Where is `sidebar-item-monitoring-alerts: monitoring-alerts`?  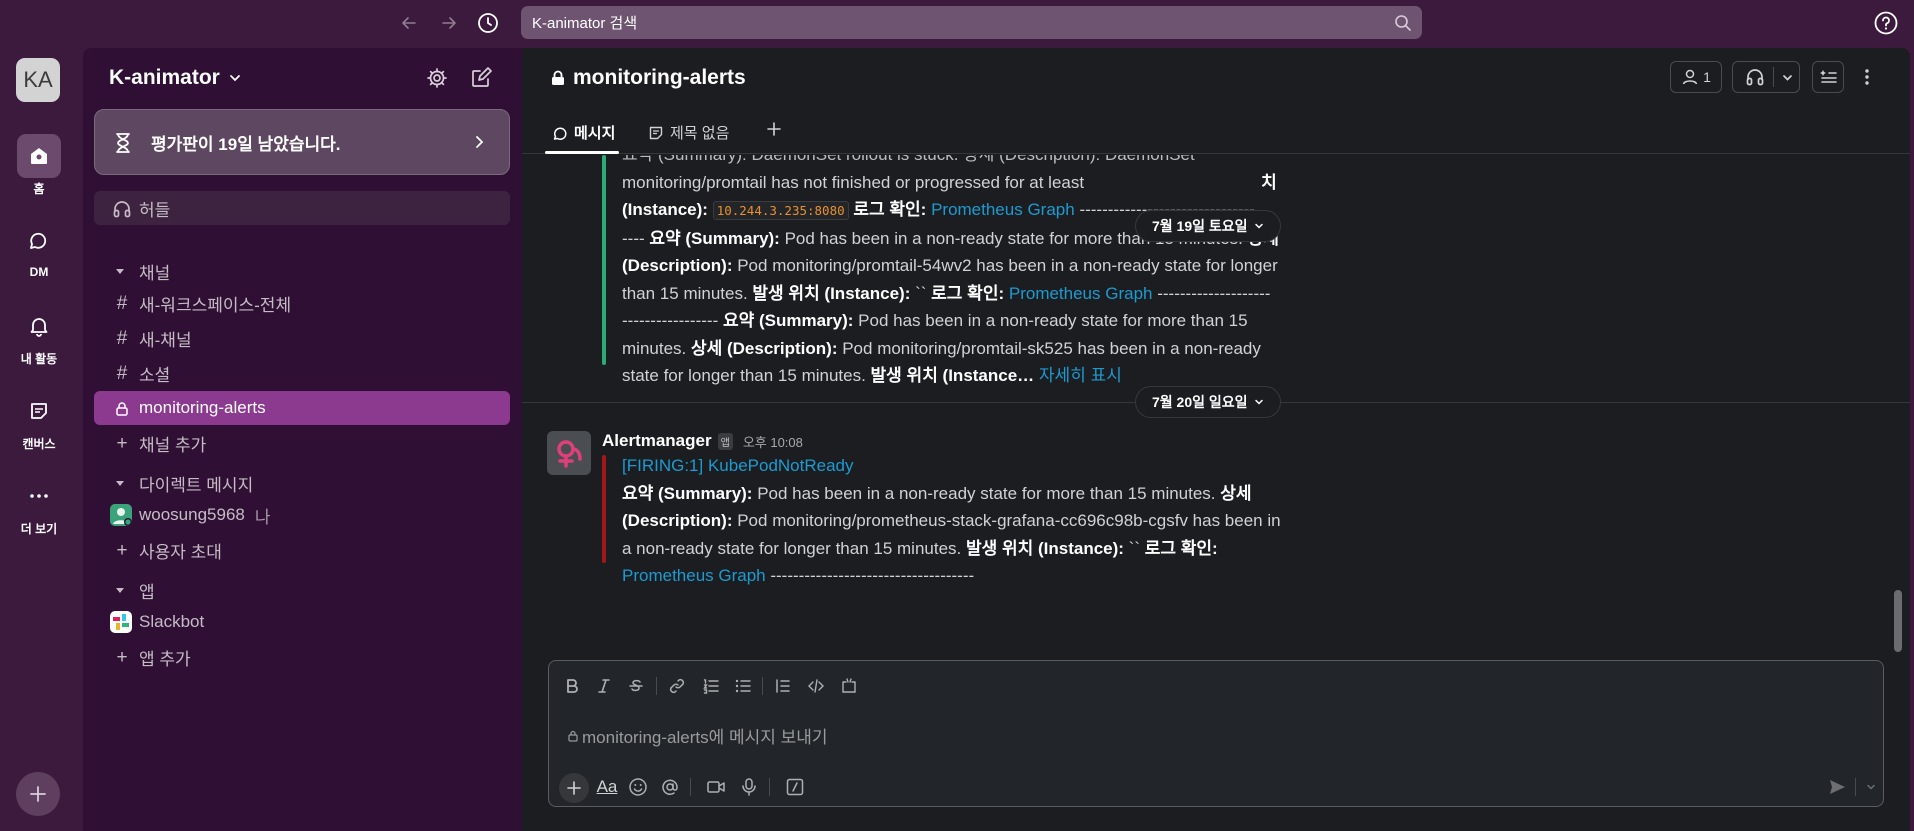 sidebar-item-monitoring-alerts: monitoring-alerts is located at coordinates (302, 408).